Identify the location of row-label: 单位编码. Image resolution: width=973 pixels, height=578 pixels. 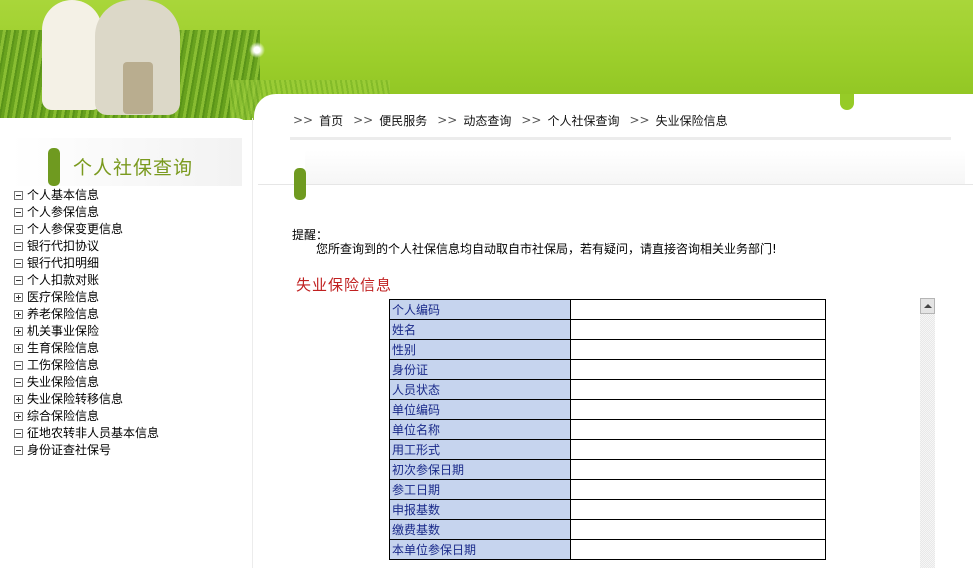
(480, 409).